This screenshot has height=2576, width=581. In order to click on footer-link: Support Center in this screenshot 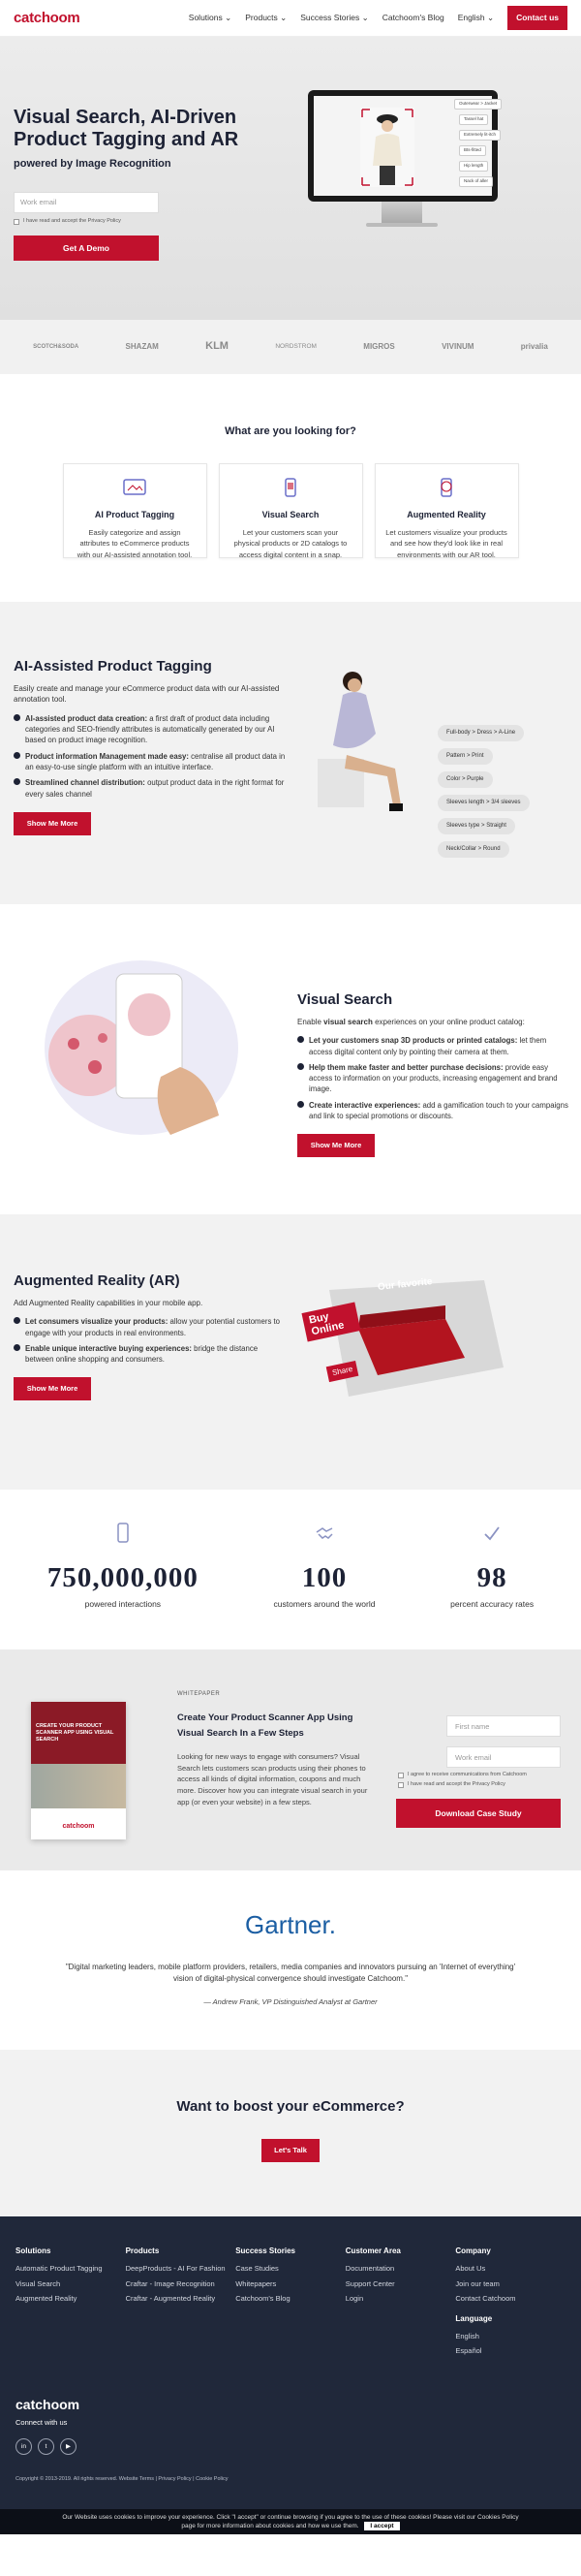, I will do `click(401, 2284)`.